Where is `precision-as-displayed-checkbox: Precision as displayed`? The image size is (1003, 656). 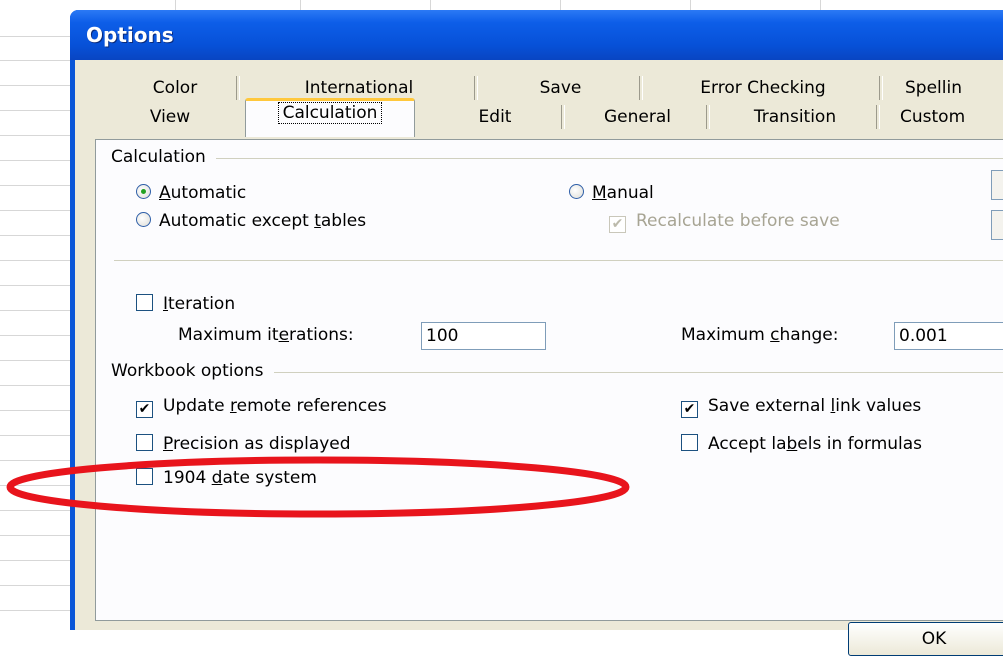
precision-as-displayed-checkbox: Precision as displayed is located at coordinates (243, 444).